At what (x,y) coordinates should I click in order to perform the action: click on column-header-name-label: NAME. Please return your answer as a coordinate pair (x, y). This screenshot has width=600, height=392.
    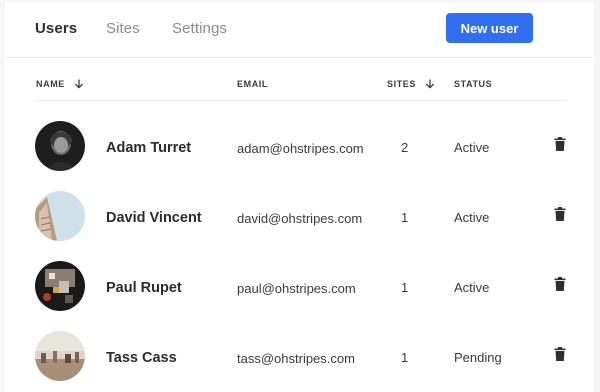
    Looking at the image, I should click on (50, 84).